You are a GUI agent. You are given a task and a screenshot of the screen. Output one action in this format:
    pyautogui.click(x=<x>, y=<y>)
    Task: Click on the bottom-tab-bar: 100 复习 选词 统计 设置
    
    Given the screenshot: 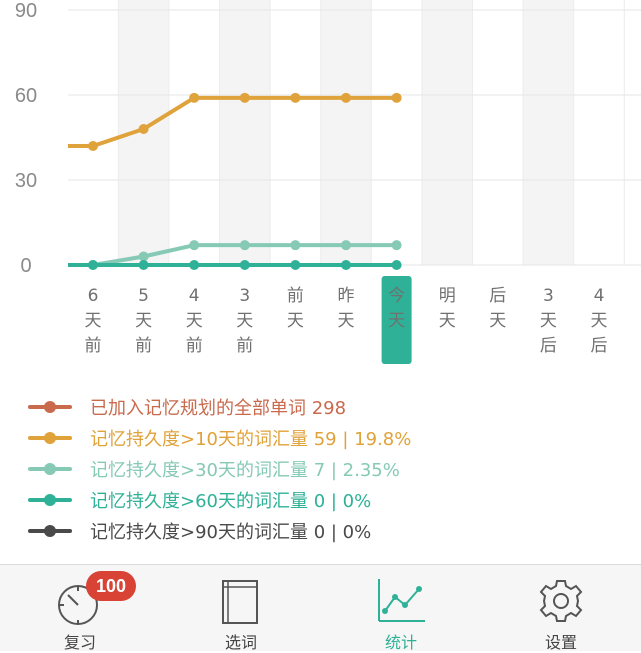 What is the action you would take?
    pyautogui.click(x=320, y=608)
    